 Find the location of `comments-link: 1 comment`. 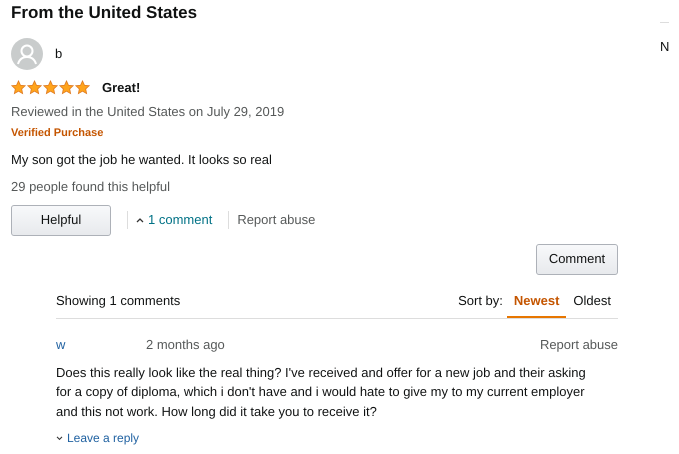

comments-link: 1 comment is located at coordinates (174, 220).